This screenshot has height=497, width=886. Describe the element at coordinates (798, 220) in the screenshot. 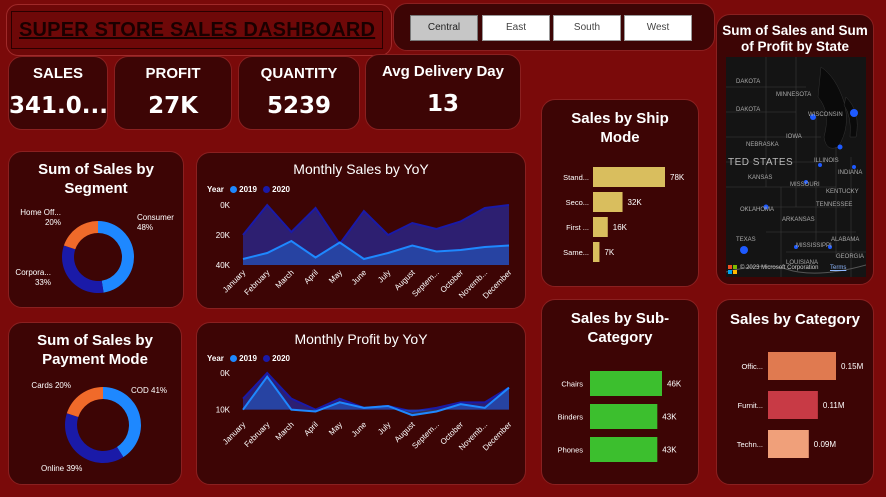

I see `map-place-label: ARKANSAS` at that location.